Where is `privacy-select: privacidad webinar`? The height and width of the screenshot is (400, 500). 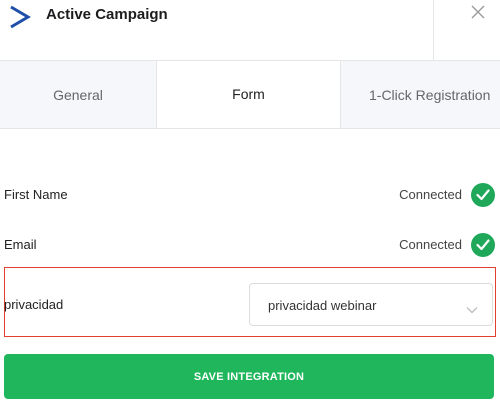 privacy-select: privacidad webinar is located at coordinates (371, 304).